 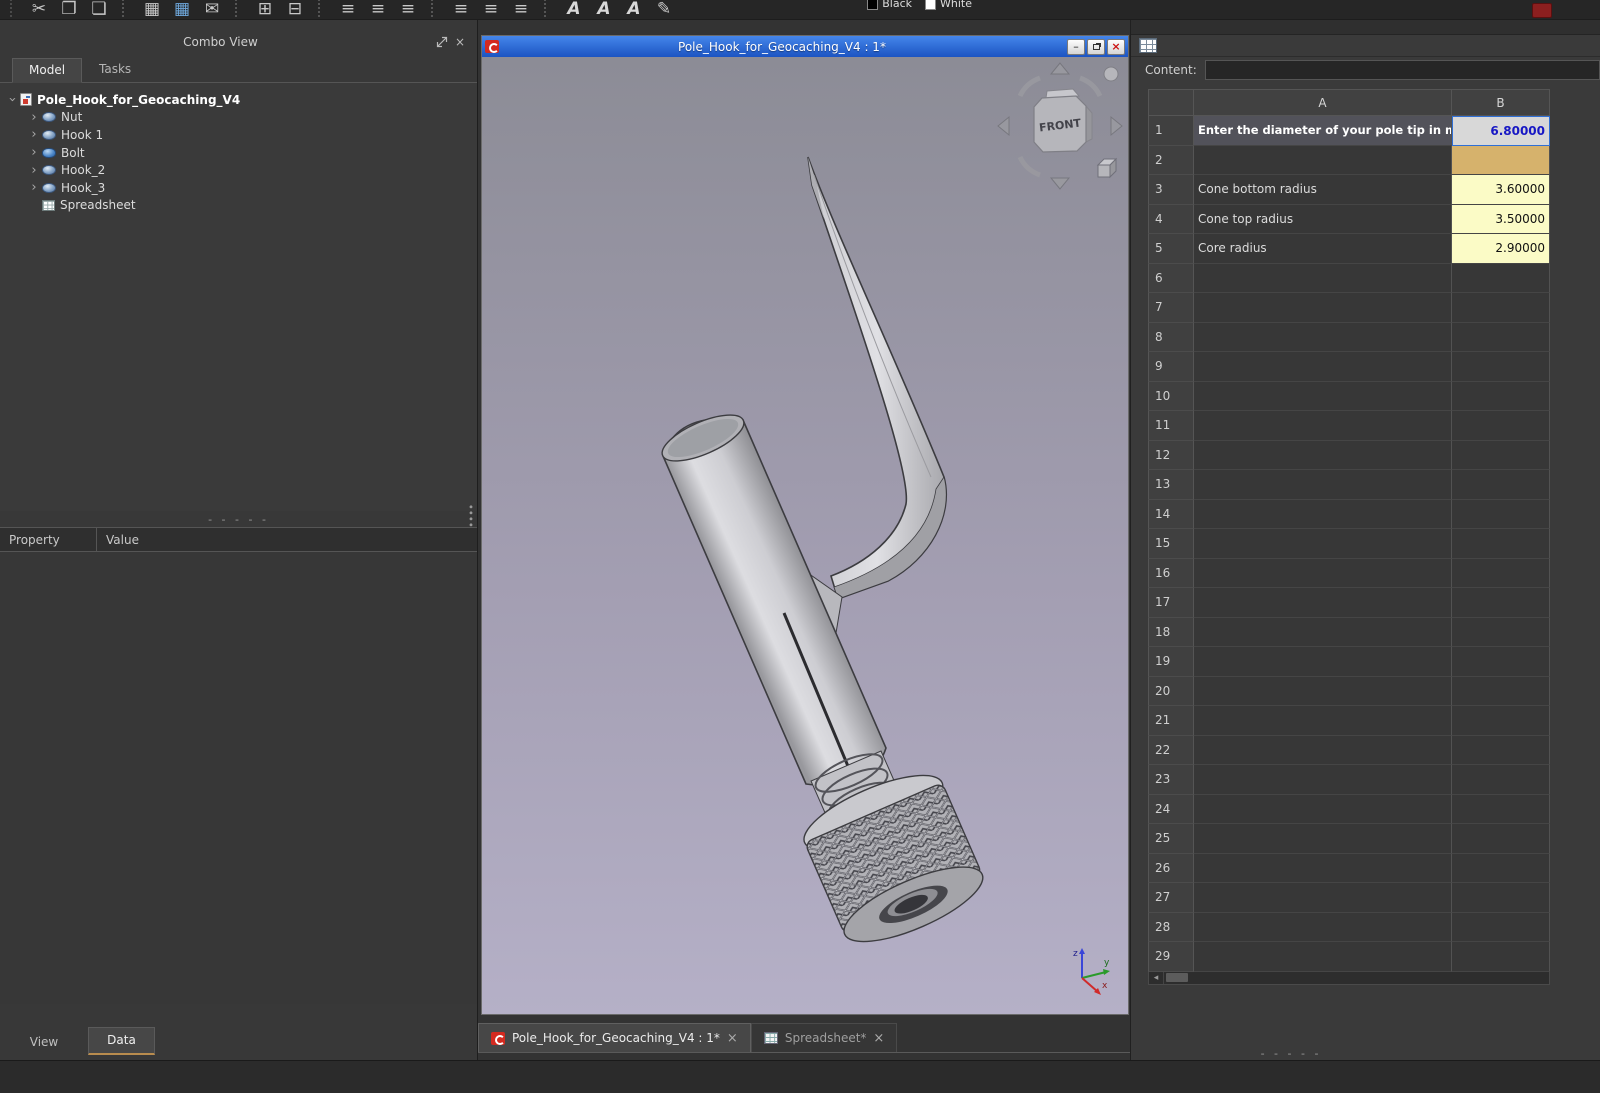 I want to click on row-header-22: 22, so click(x=1171, y=750).